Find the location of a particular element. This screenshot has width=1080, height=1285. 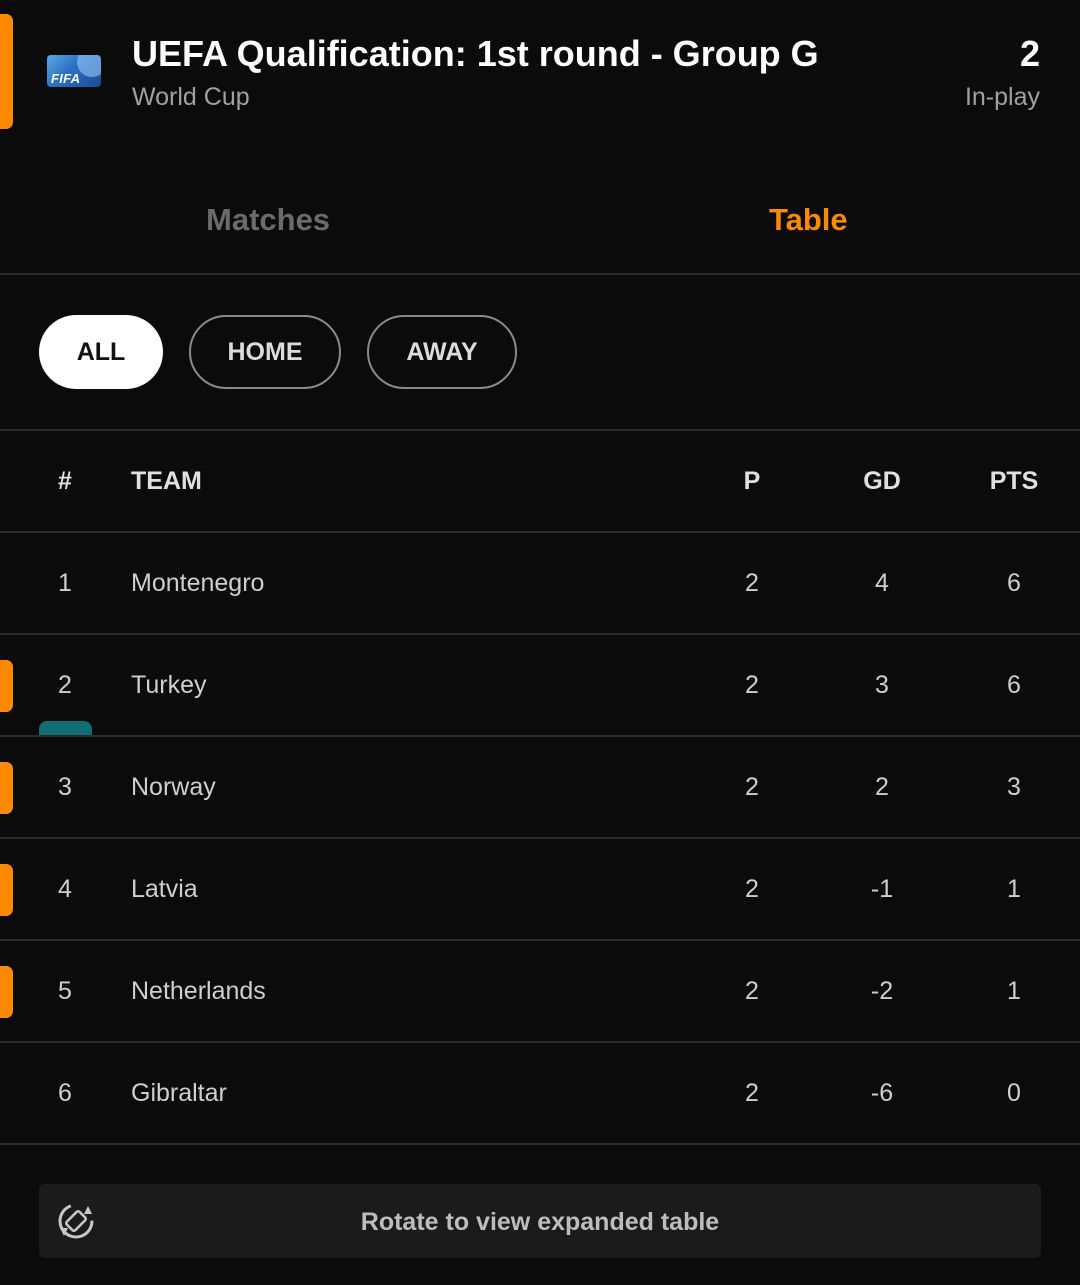

row-team: Norway is located at coordinates (173, 787).